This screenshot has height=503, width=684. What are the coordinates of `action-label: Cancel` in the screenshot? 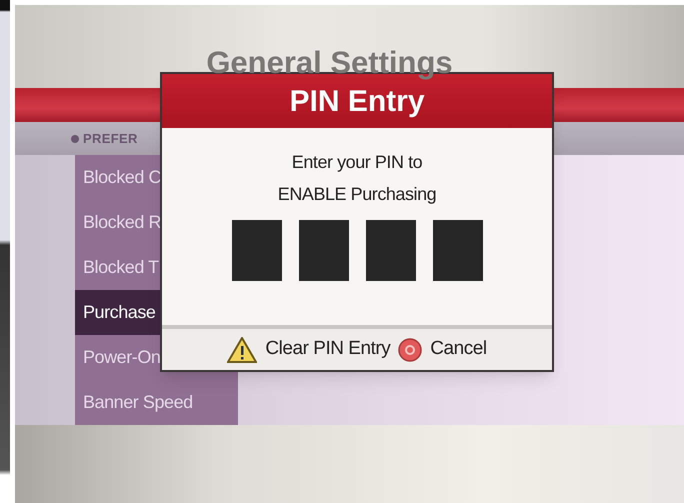 It's located at (458, 349).